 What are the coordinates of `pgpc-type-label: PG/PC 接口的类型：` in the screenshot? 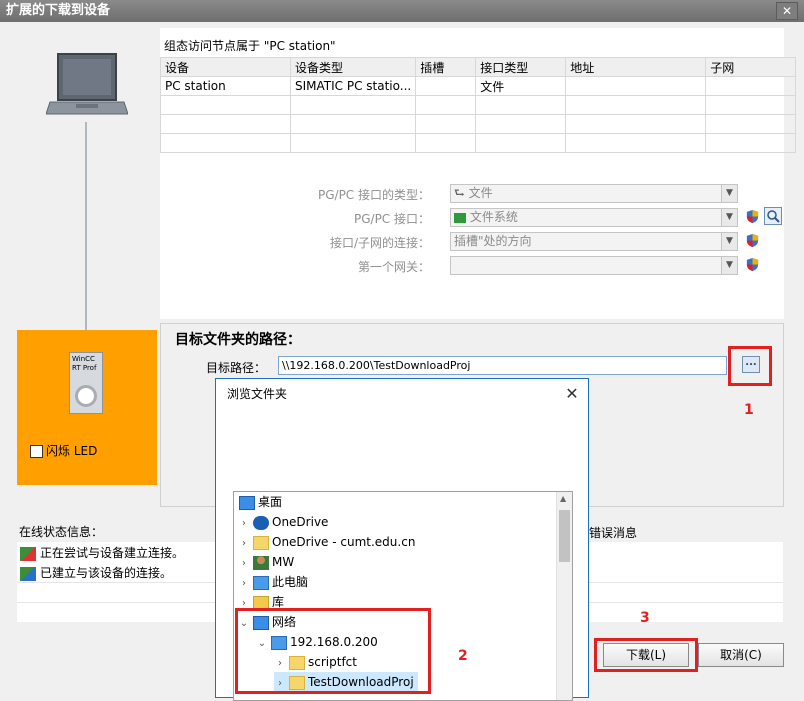 It's located at (373, 195).